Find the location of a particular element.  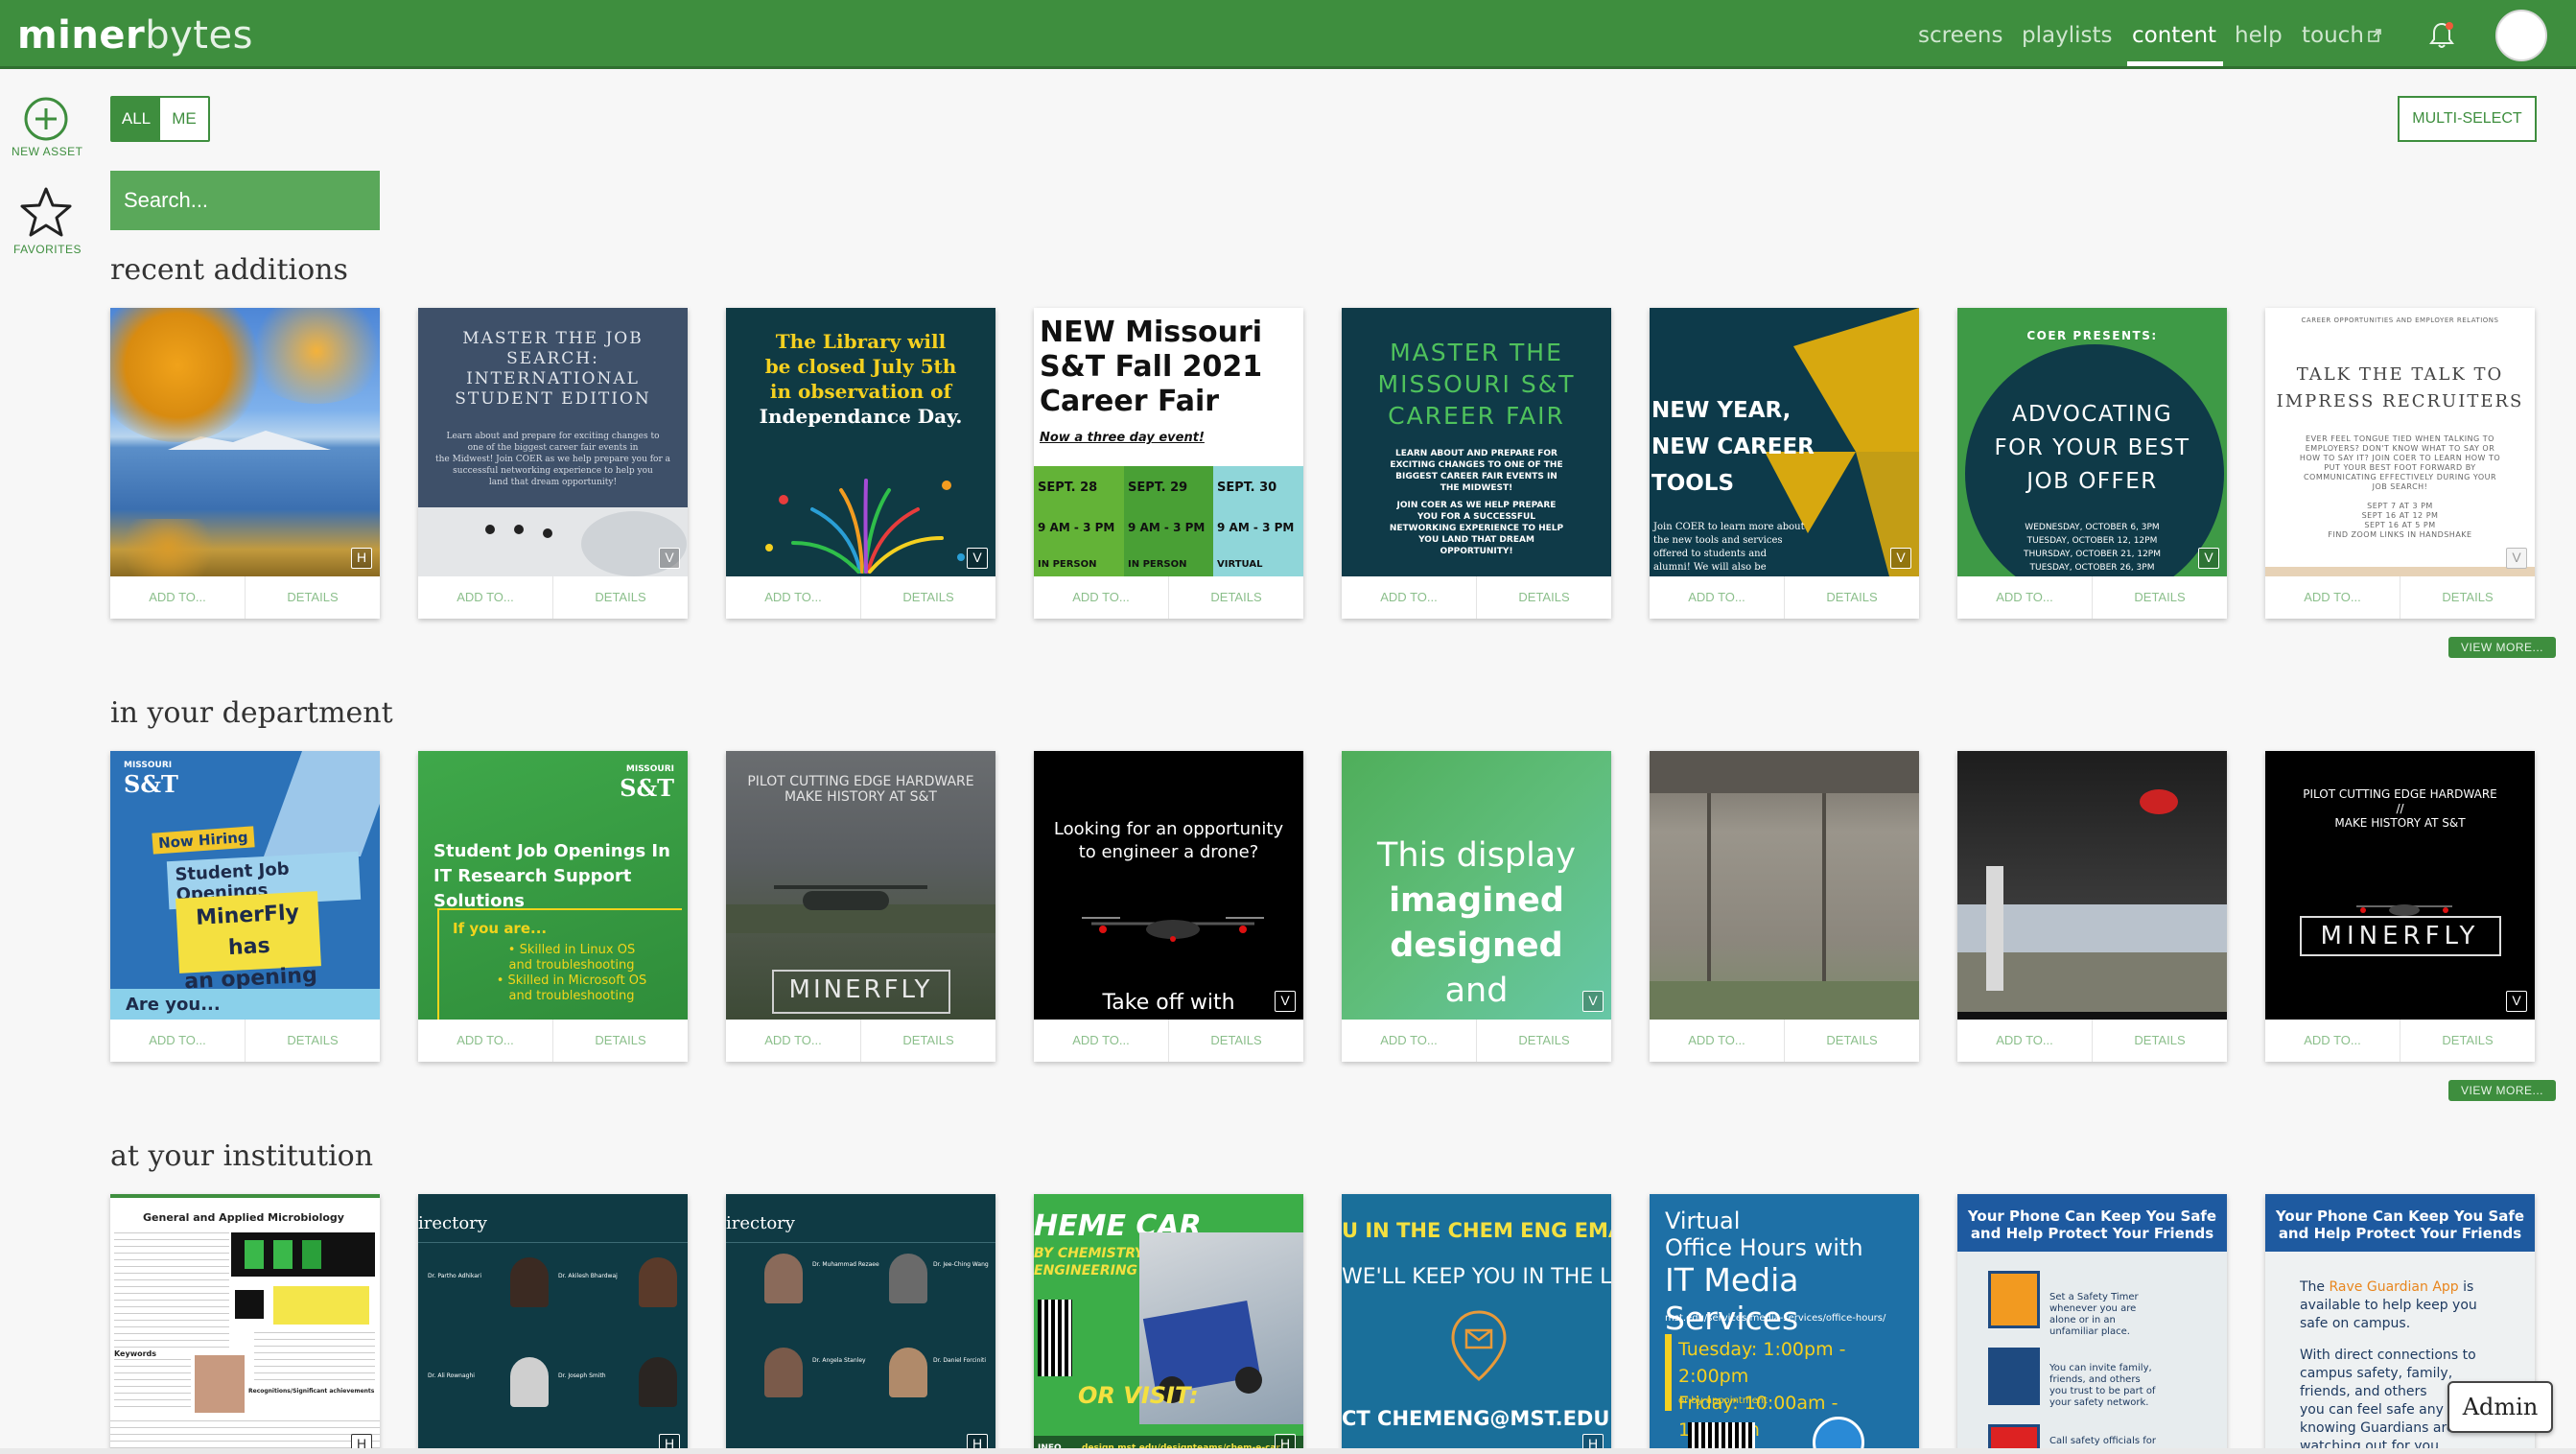

asset-card: H ADD TO... DETAILS is located at coordinates (245, 464).